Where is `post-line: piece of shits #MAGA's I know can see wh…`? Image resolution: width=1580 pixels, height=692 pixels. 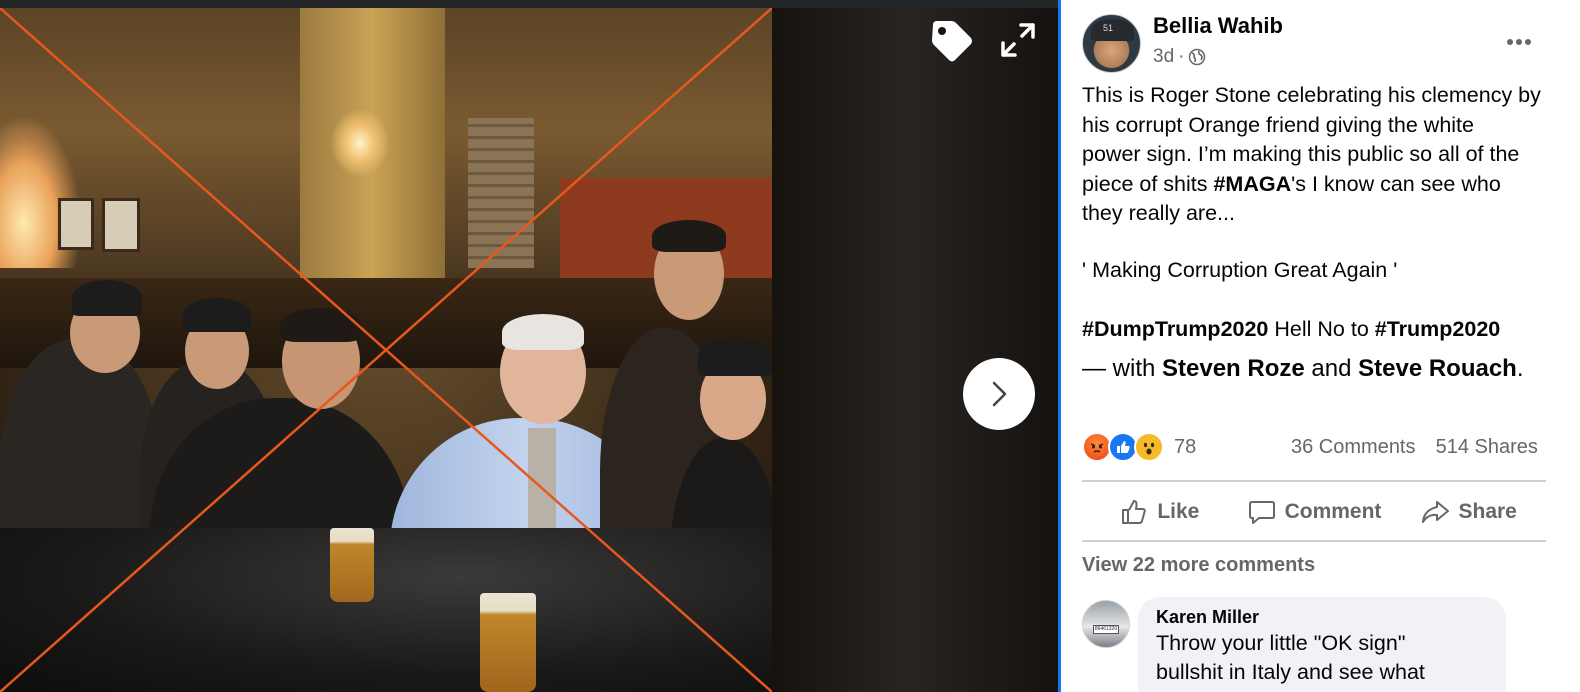
post-line: piece of shits #MAGA's I know can see wh… is located at coordinates (1291, 183).